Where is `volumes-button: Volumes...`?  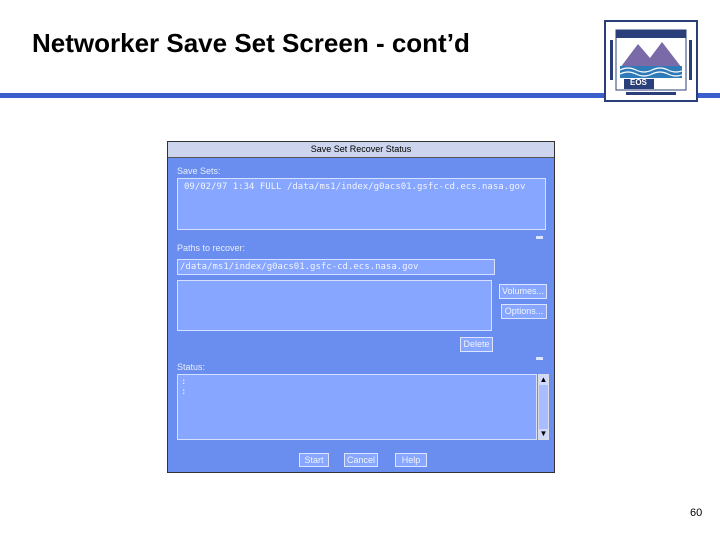
volumes-button: Volumes... is located at coordinates (523, 291).